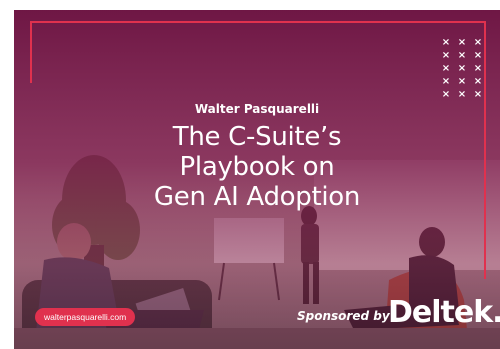  Describe the element at coordinates (444, 312) in the screenshot. I see `deltek-logo: Deltek.` at that location.